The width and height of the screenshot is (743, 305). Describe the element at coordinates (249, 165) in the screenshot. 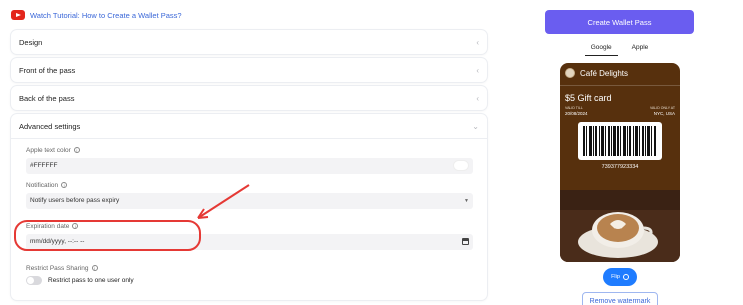

I see `apple-text-color-input: #FFFFFF` at that location.